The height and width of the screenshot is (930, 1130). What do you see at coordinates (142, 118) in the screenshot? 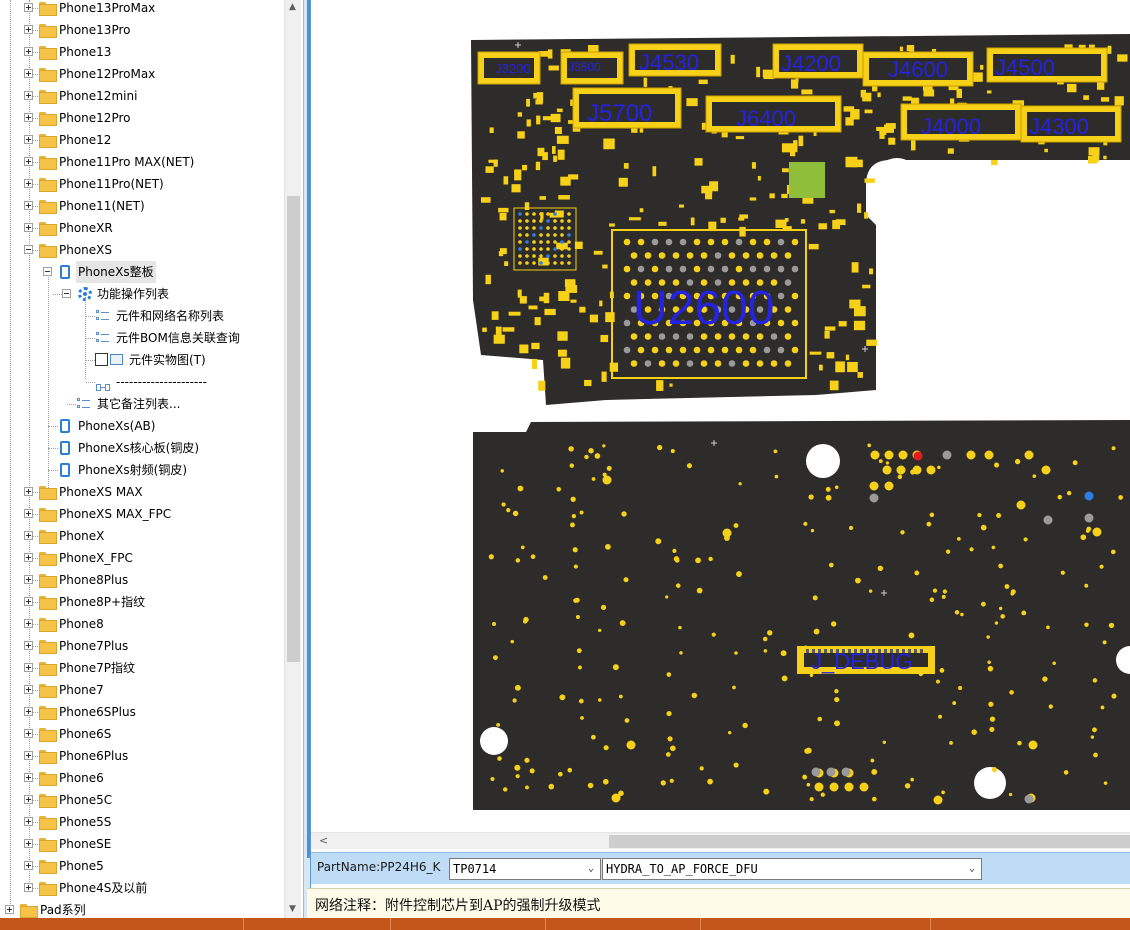
I see `tree-item: Phone12Pro` at bounding box center [142, 118].